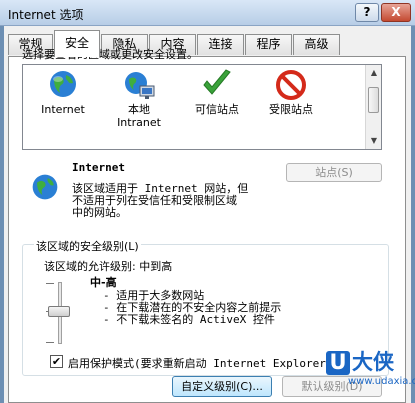 Image resolution: width=415 pixels, height=403 pixels. Describe the element at coordinates (338, 363) in the screenshot. I see `watermark-logo-mark: U` at that location.